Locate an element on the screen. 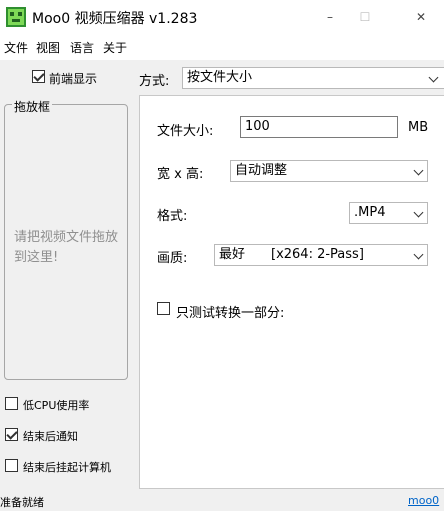 The width and height of the screenshot is (444, 511). dimension-label: 宽 x 高: is located at coordinates (180, 174).